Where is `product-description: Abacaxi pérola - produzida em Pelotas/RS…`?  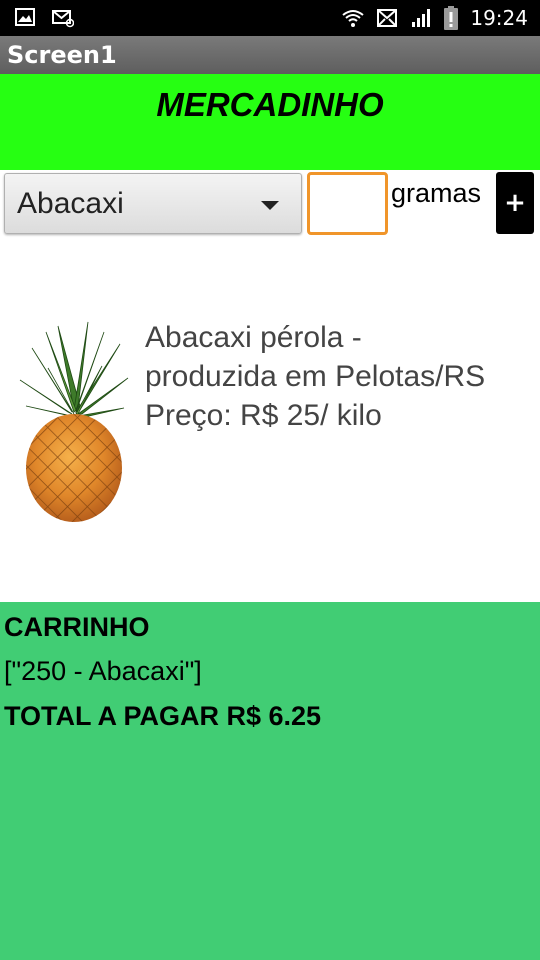
product-description: Abacaxi pérola - produzida em Pelotas/RS… is located at coordinates (340, 376).